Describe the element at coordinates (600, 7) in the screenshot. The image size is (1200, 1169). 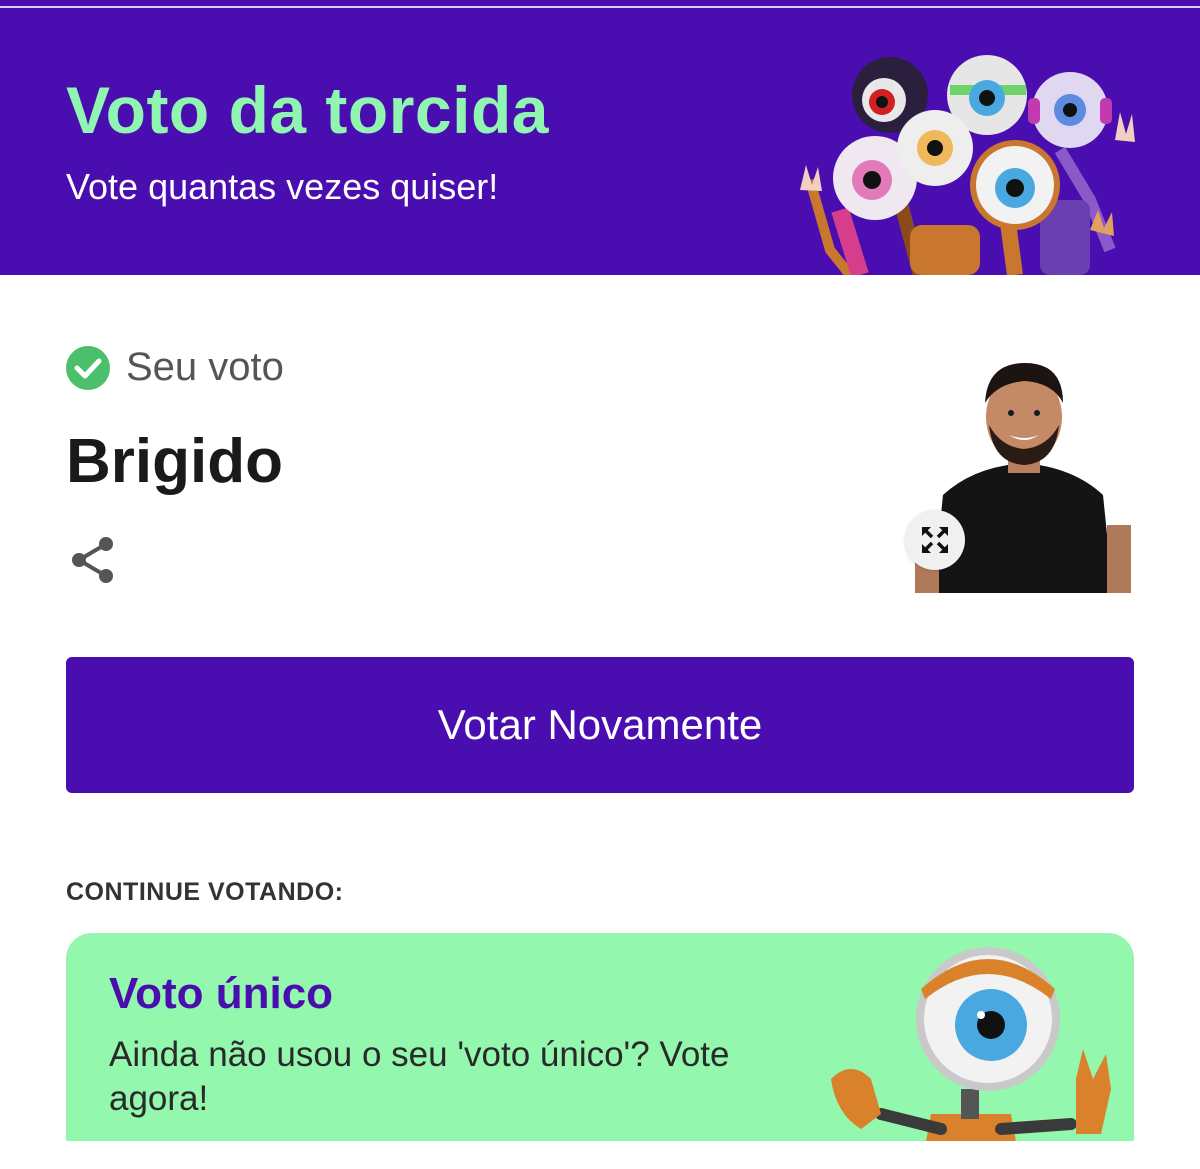
I see `banner-divider` at that location.